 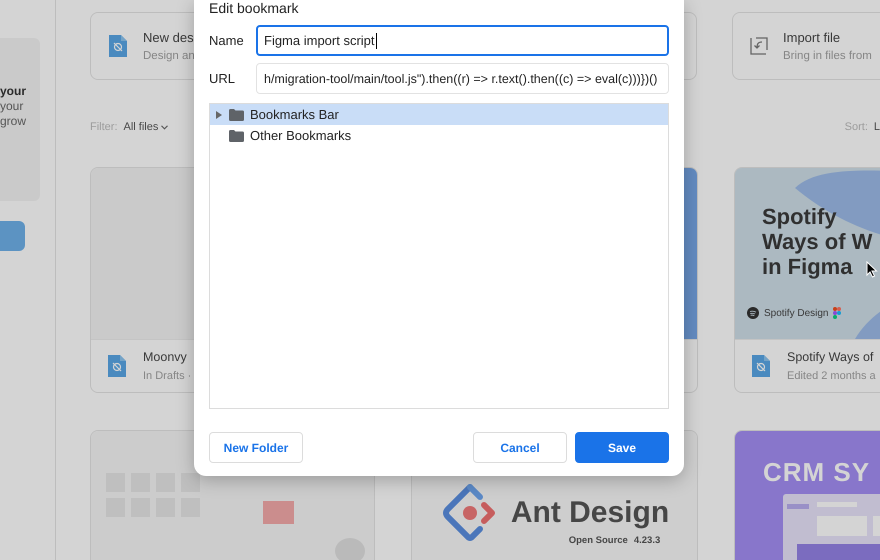 What do you see at coordinates (807, 266) in the screenshot?
I see `thumbnail-title: in Figma` at bounding box center [807, 266].